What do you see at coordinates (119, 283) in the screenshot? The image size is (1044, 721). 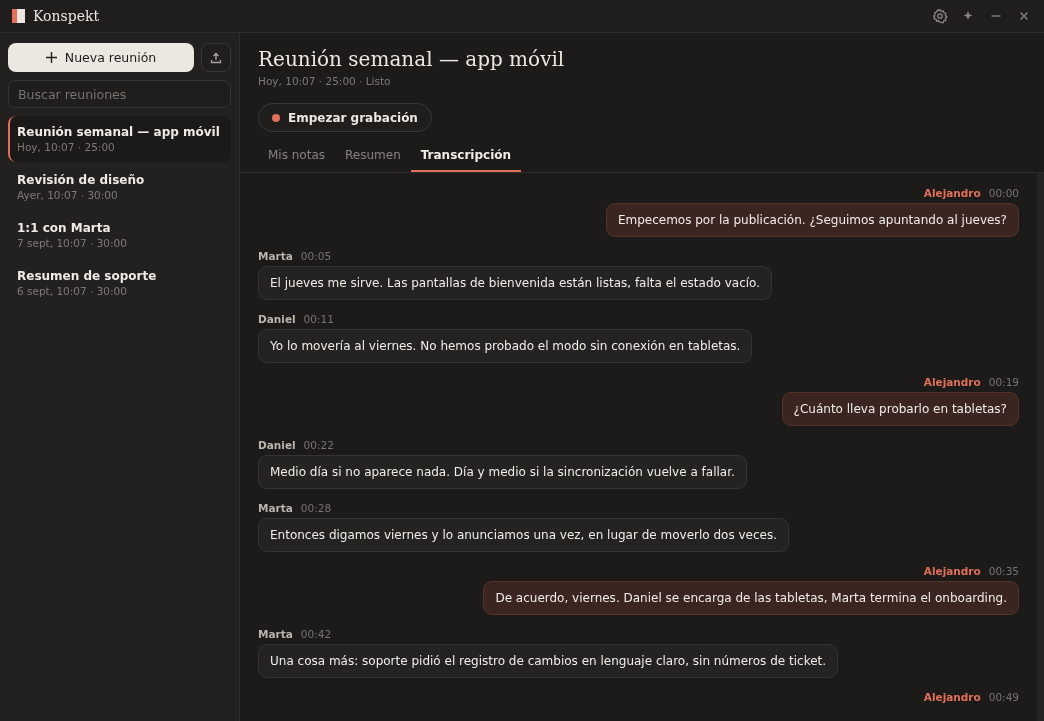 I see `meeting-list-item: Resumen de soporte 6 sept, 10:07 · 30:00` at bounding box center [119, 283].